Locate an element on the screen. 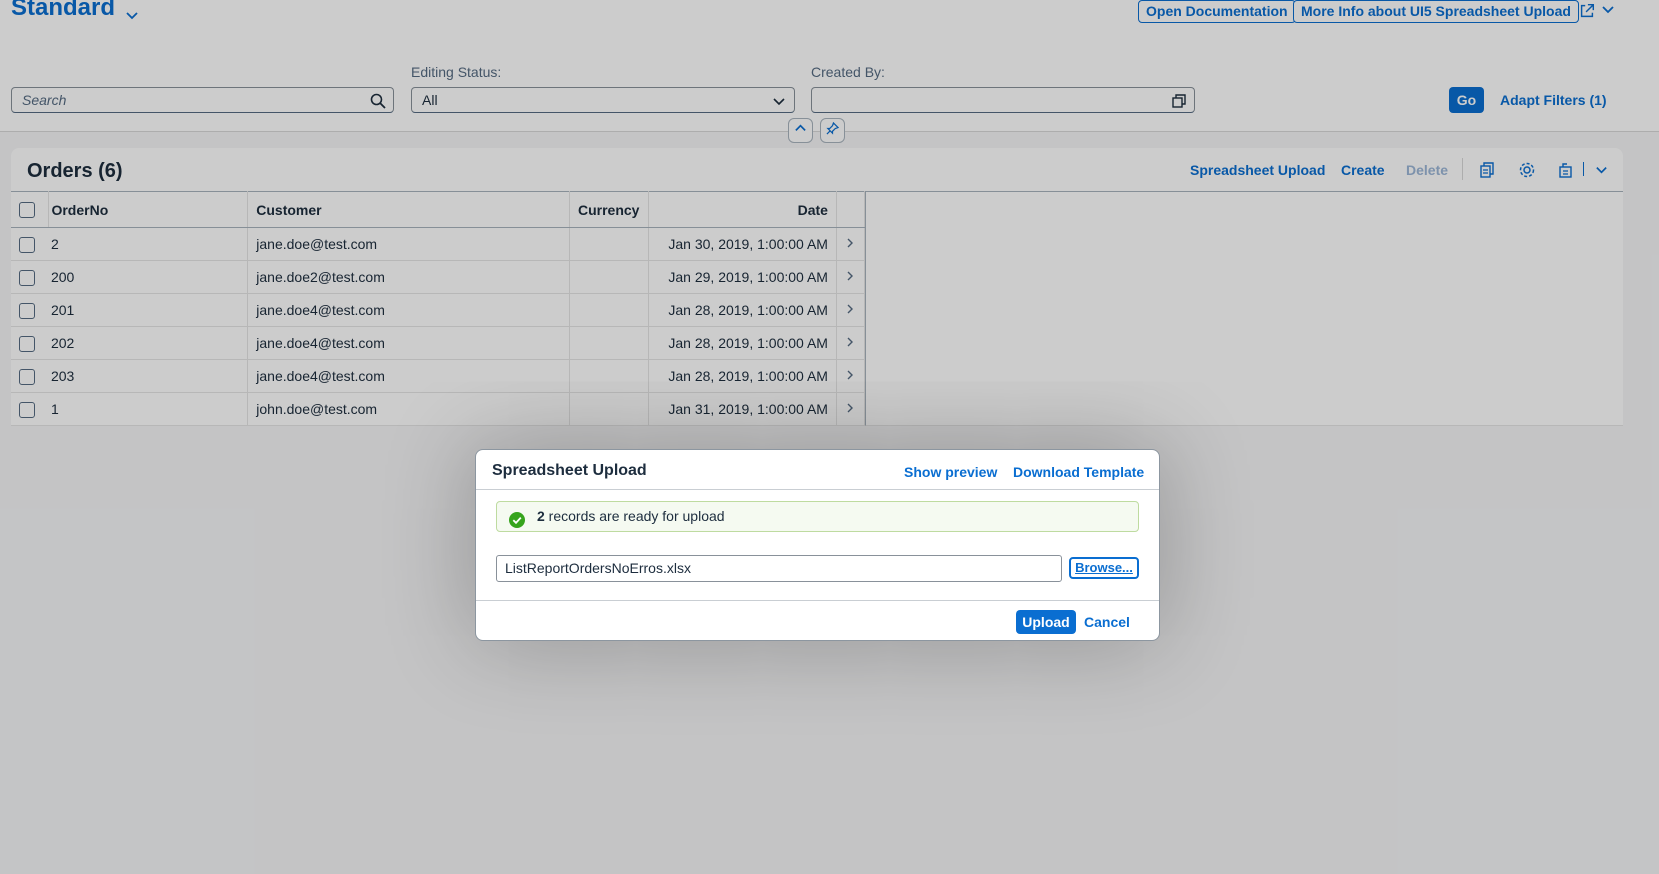 This screenshot has width=1659, height=874. dialog-footer-divider is located at coordinates (817, 600).